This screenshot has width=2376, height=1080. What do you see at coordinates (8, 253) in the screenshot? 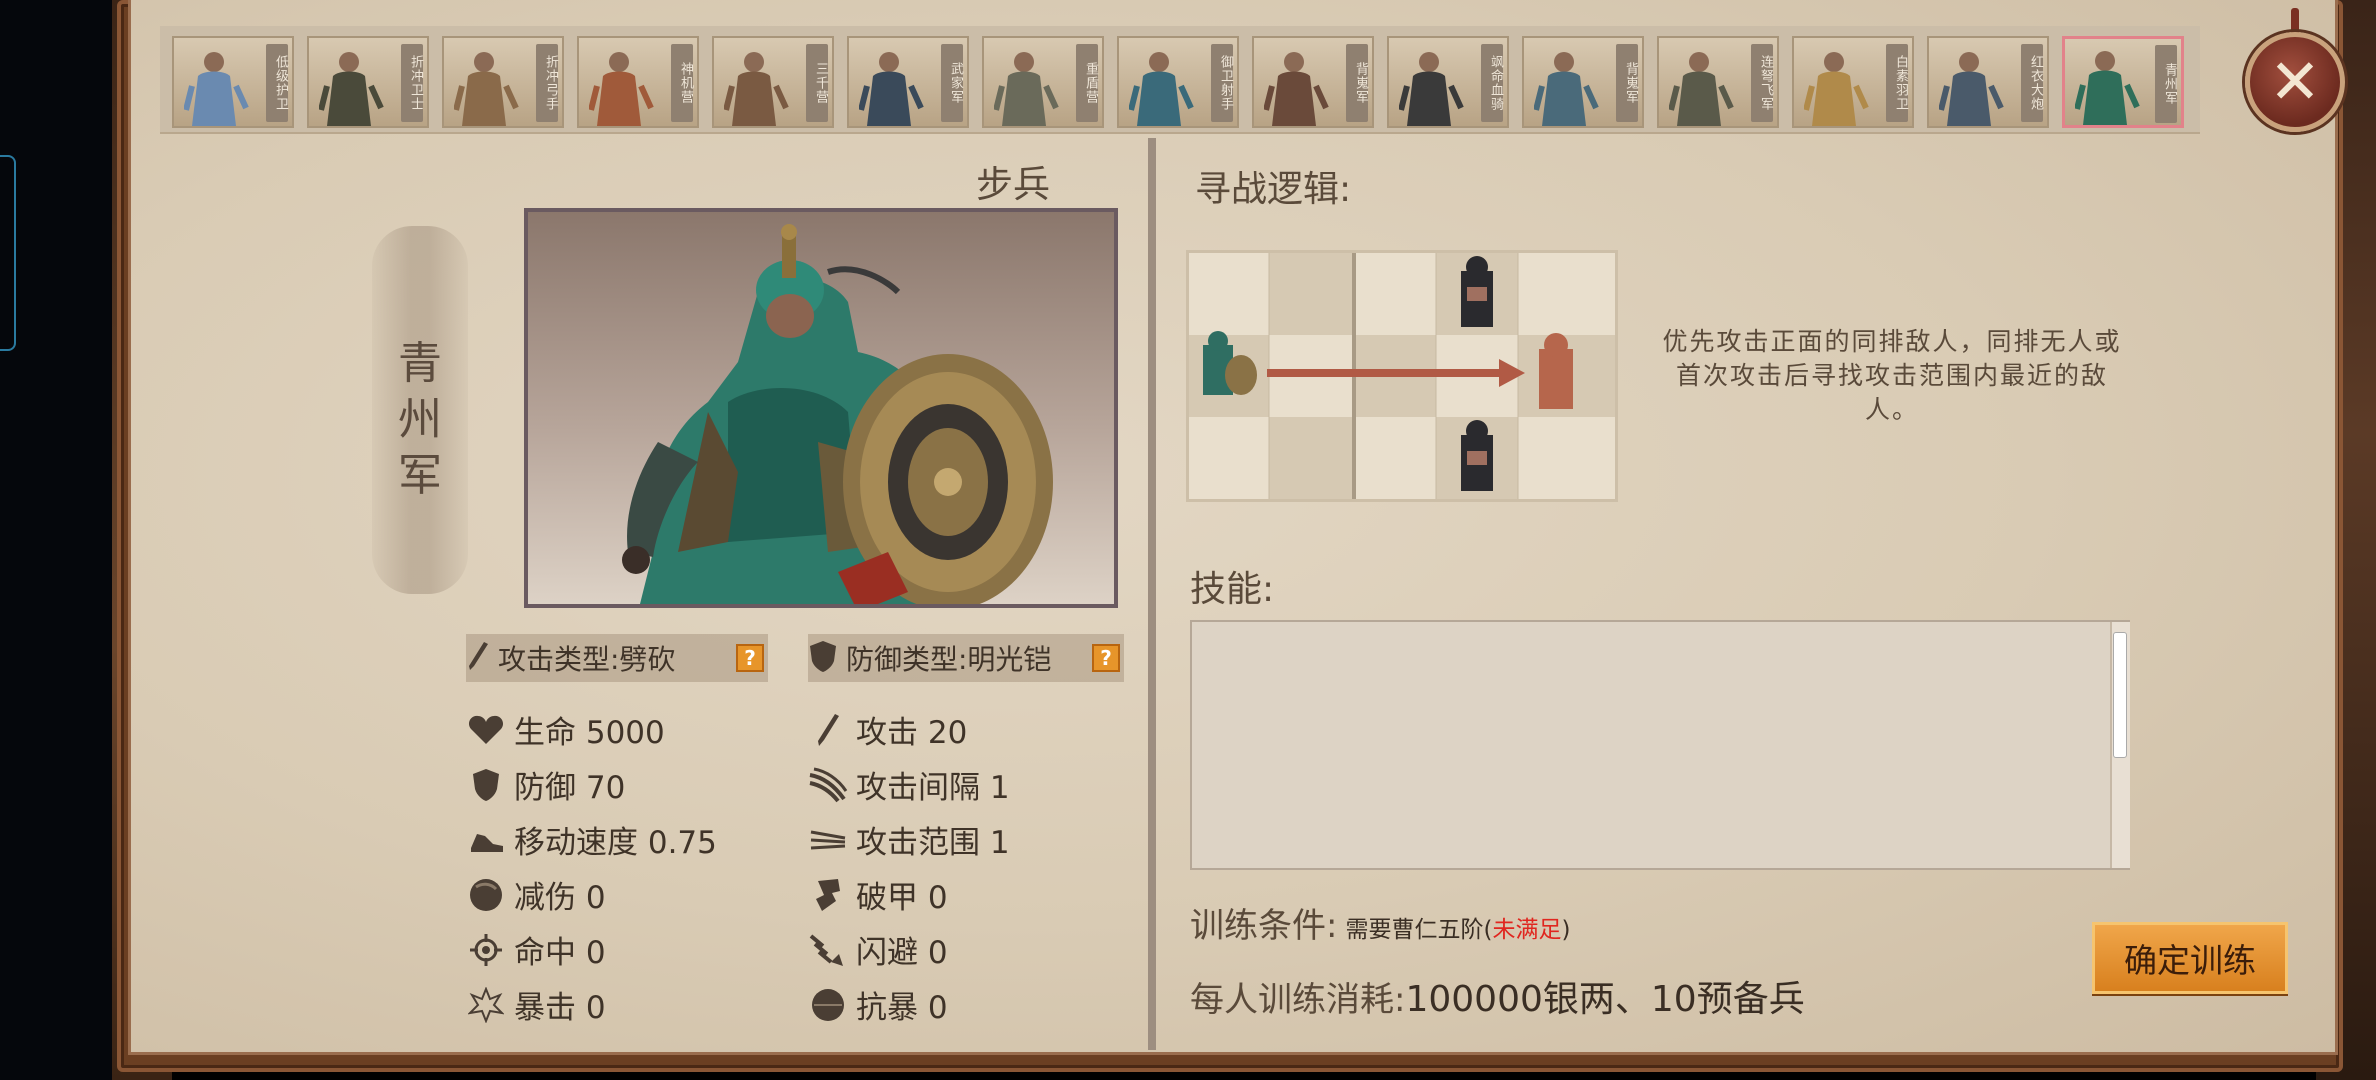
I see `side-handle` at bounding box center [8, 253].